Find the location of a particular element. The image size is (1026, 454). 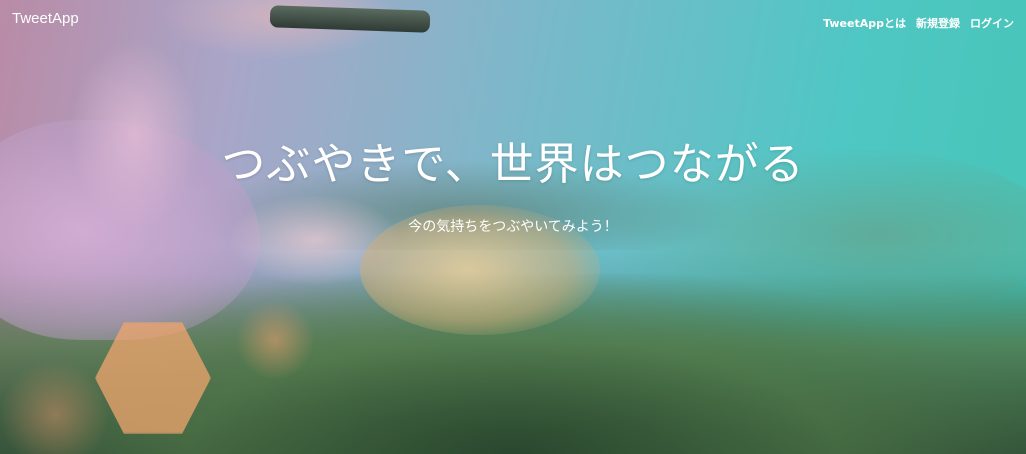

nav-item: TweetAppとは is located at coordinates (864, 21).